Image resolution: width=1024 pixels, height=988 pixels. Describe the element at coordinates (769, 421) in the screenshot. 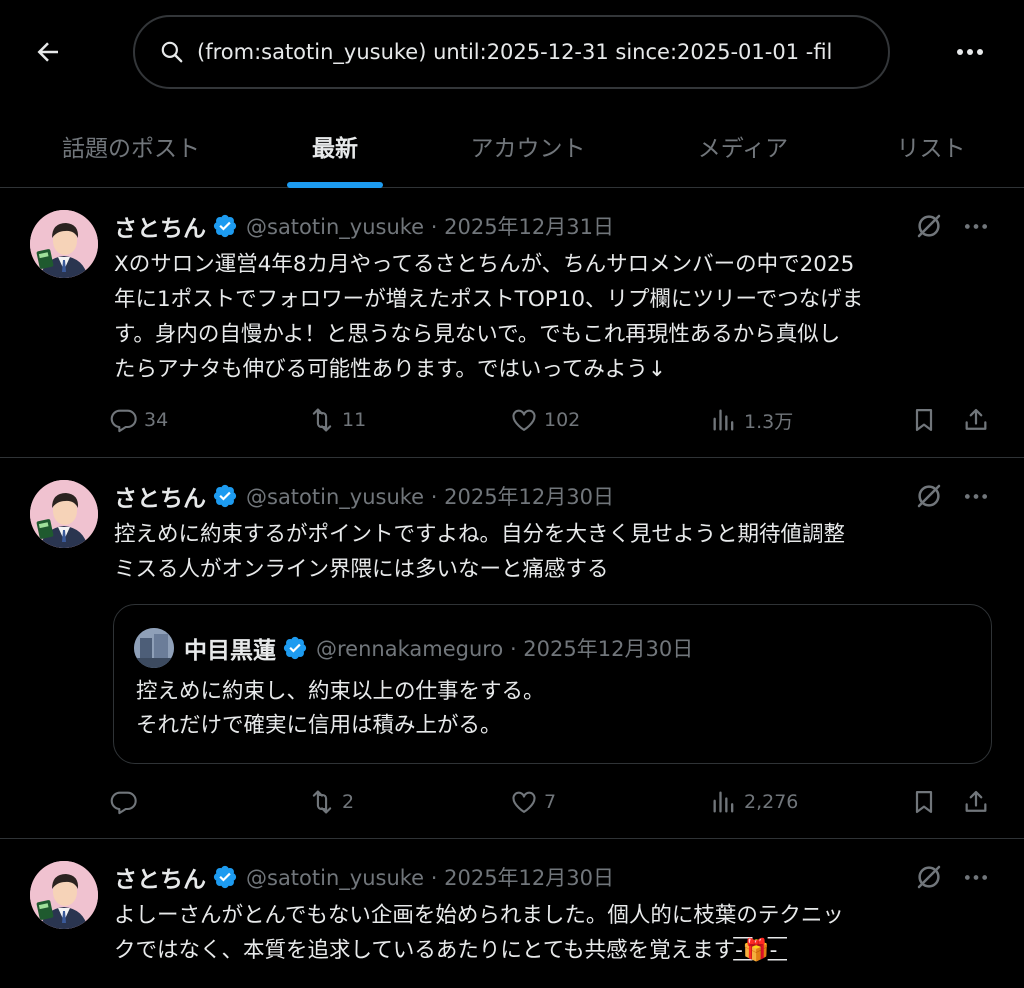

I see `view-count: 1.3万` at that location.